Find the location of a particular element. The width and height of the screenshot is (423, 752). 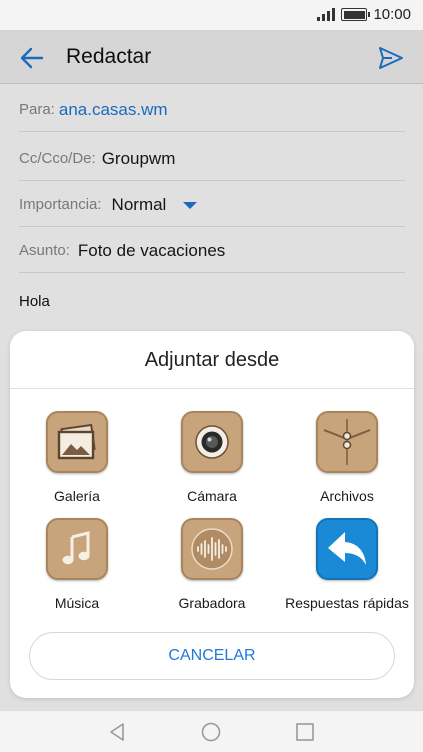

nav-home-icon is located at coordinates (211, 732).